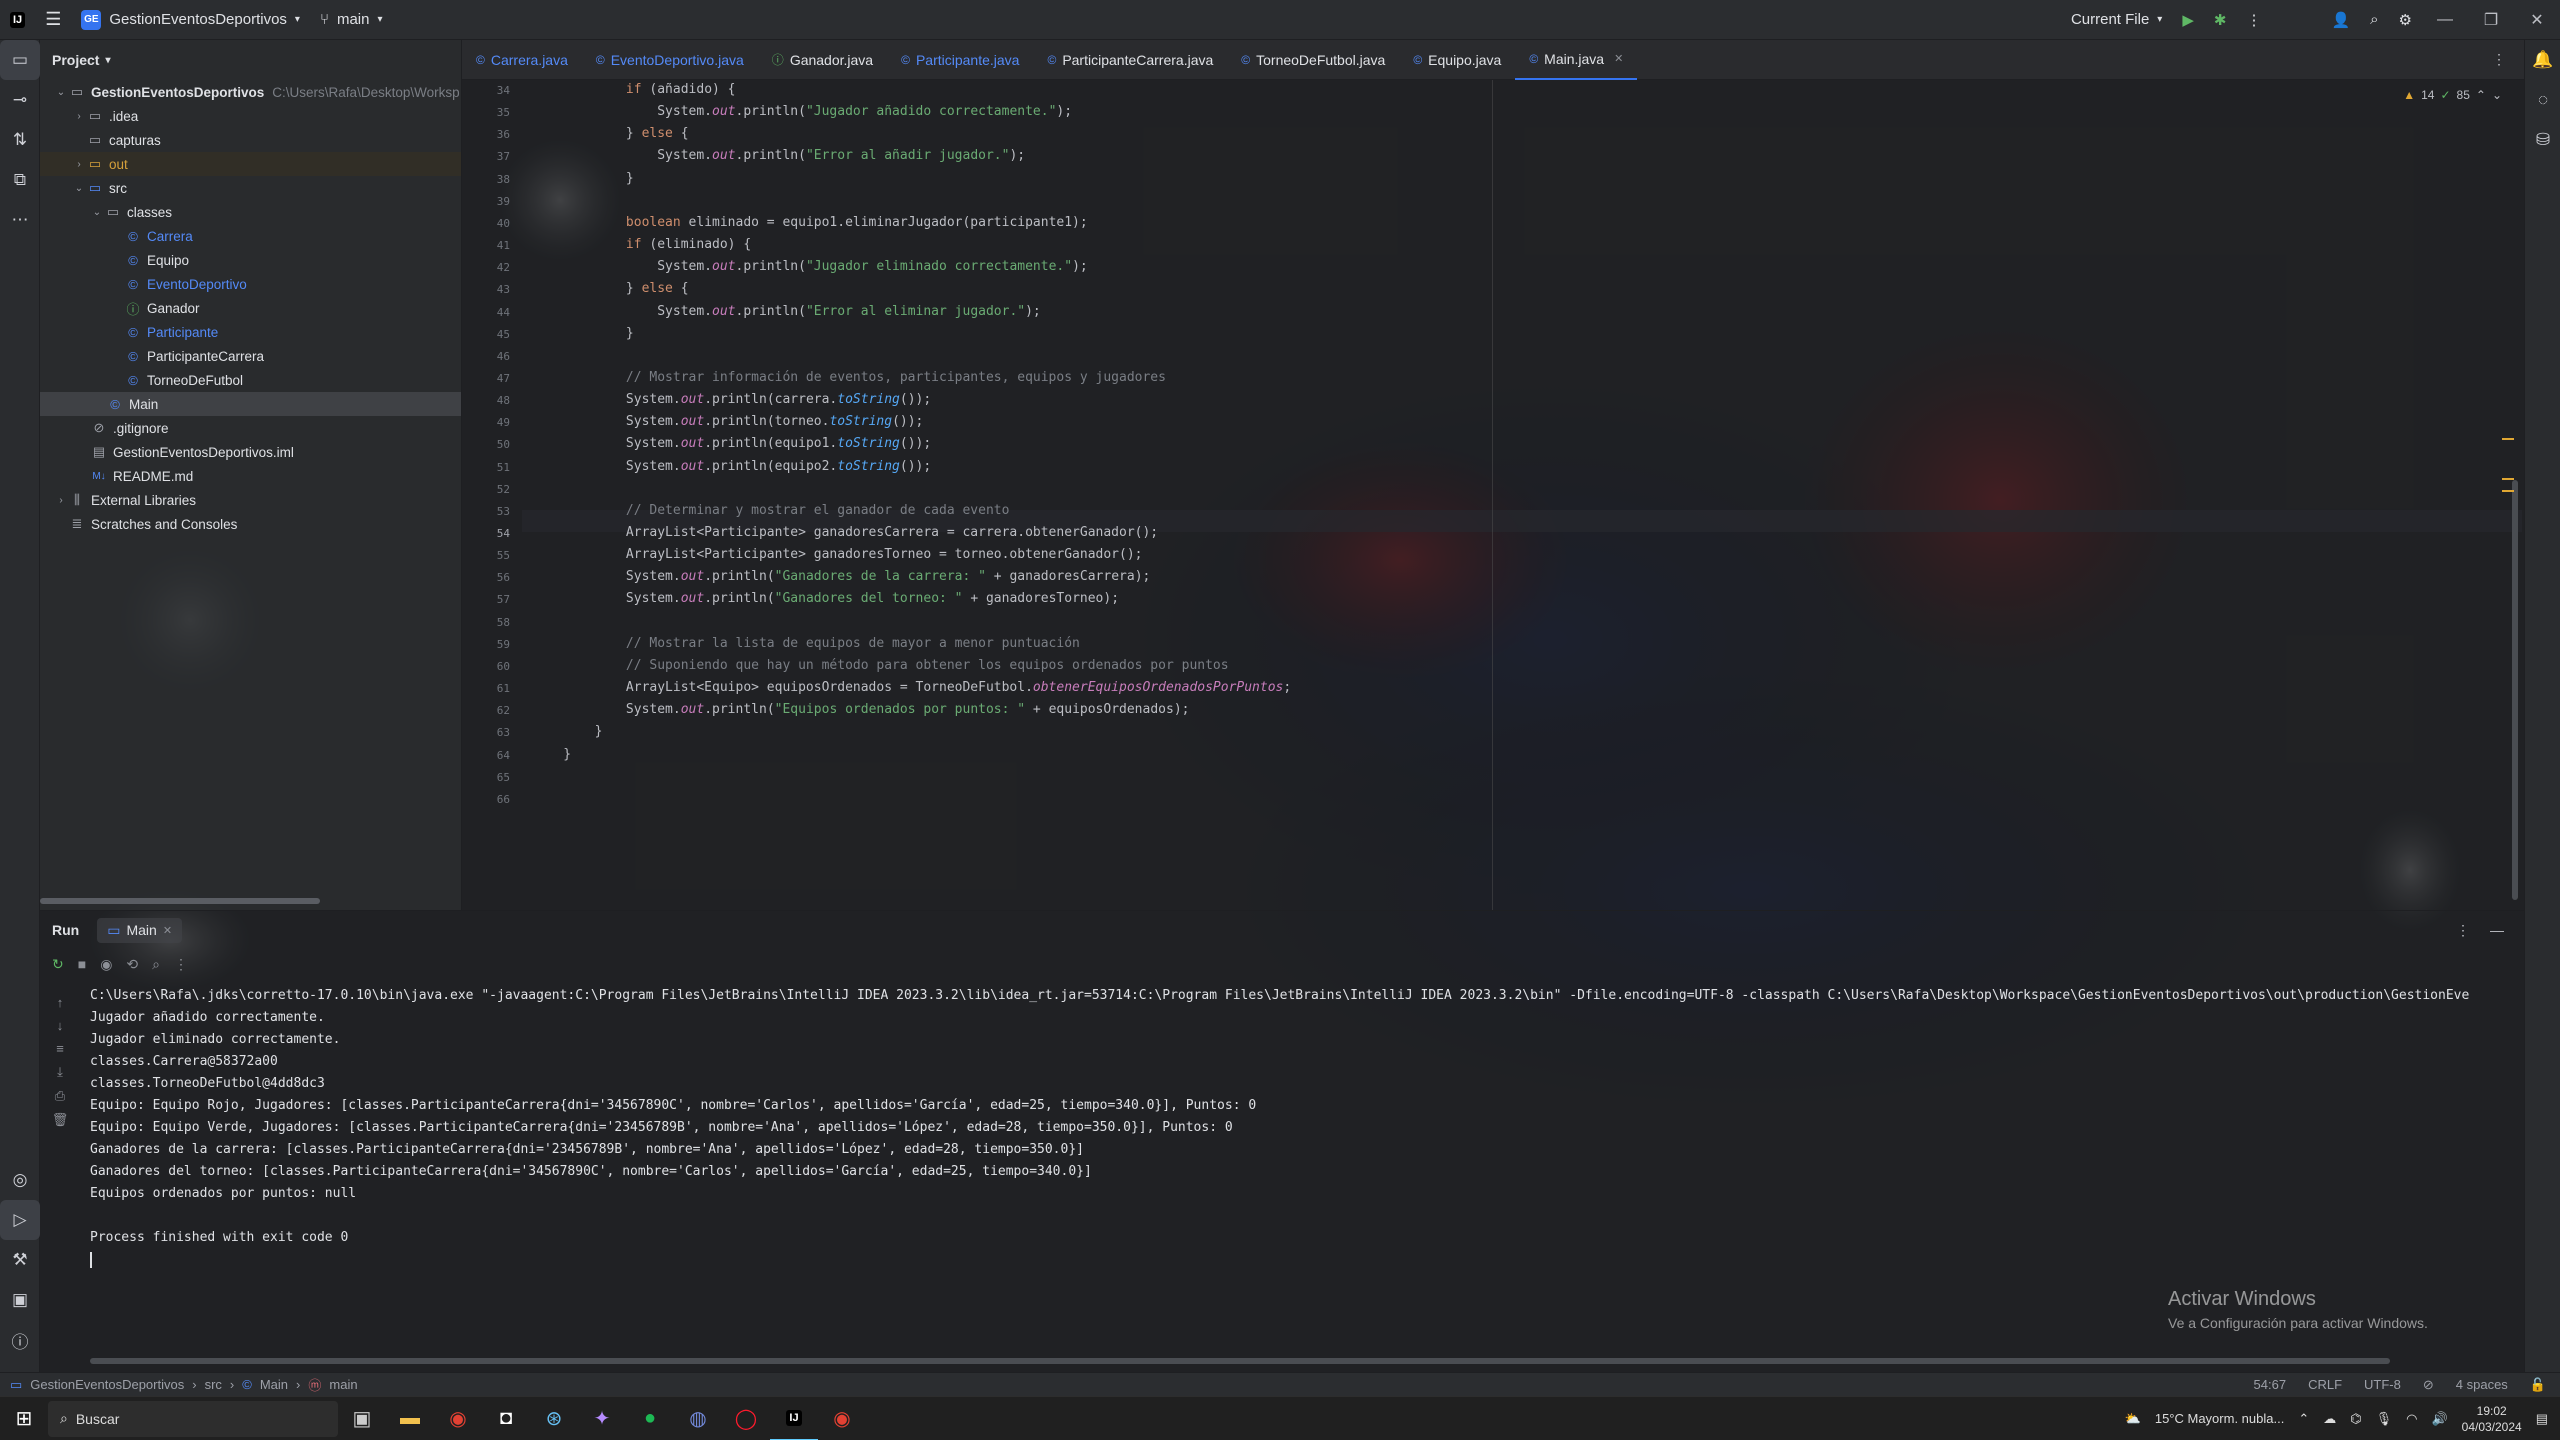 The height and width of the screenshot is (1440, 2560). What do you see at coordinates (698, 1418) in the screenshot?
I see `discord-button: ◍` at bounding box center [698, 1418].